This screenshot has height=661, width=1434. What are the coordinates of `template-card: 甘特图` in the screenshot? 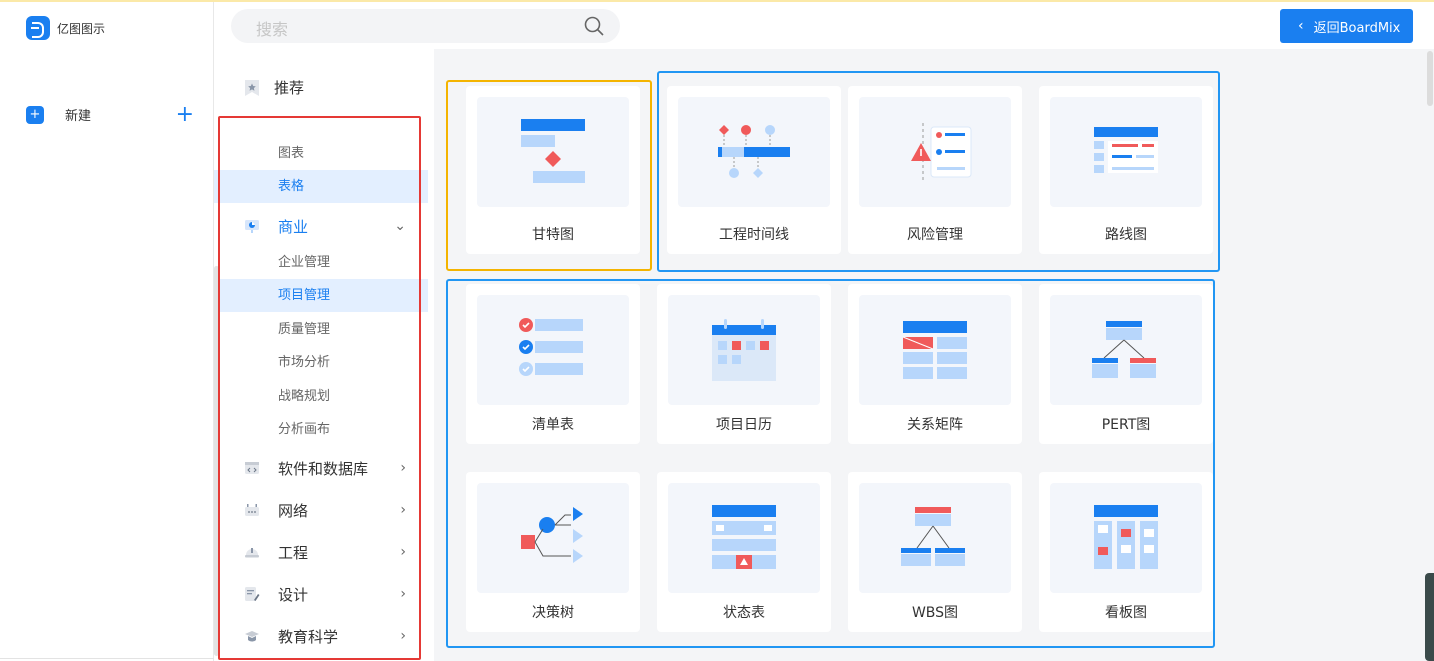 It's located at (553, 170).